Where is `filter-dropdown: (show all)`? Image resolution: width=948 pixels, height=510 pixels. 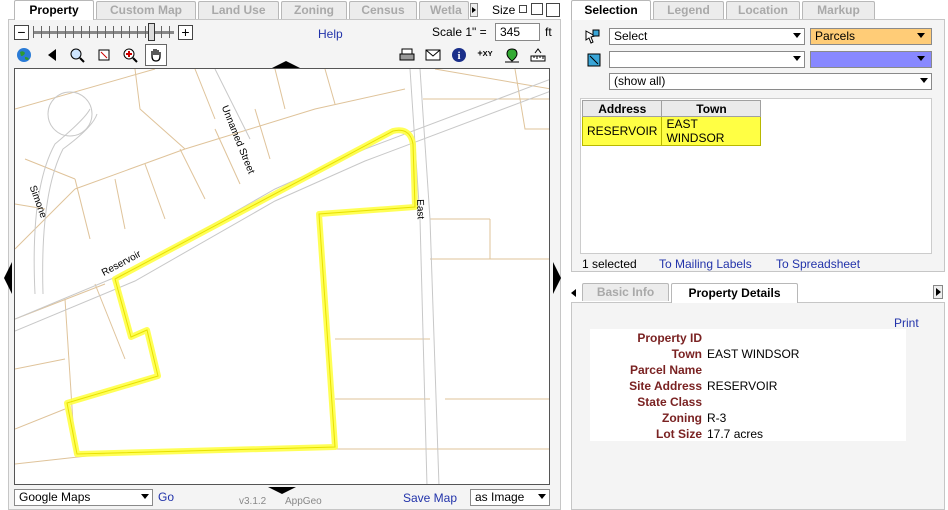 filter-dropdown: (show all) is located at coordinates (770, 81).